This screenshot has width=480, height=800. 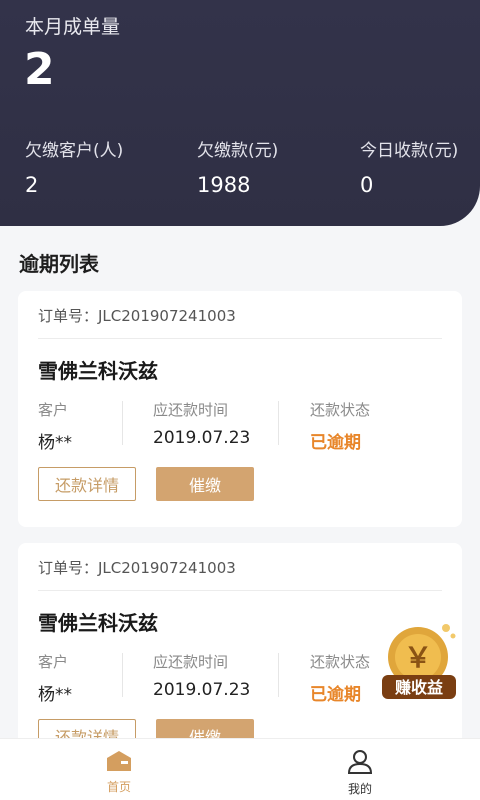 I want to click on repayment-detail-button: 还款详情, so click(x=87, y=484).